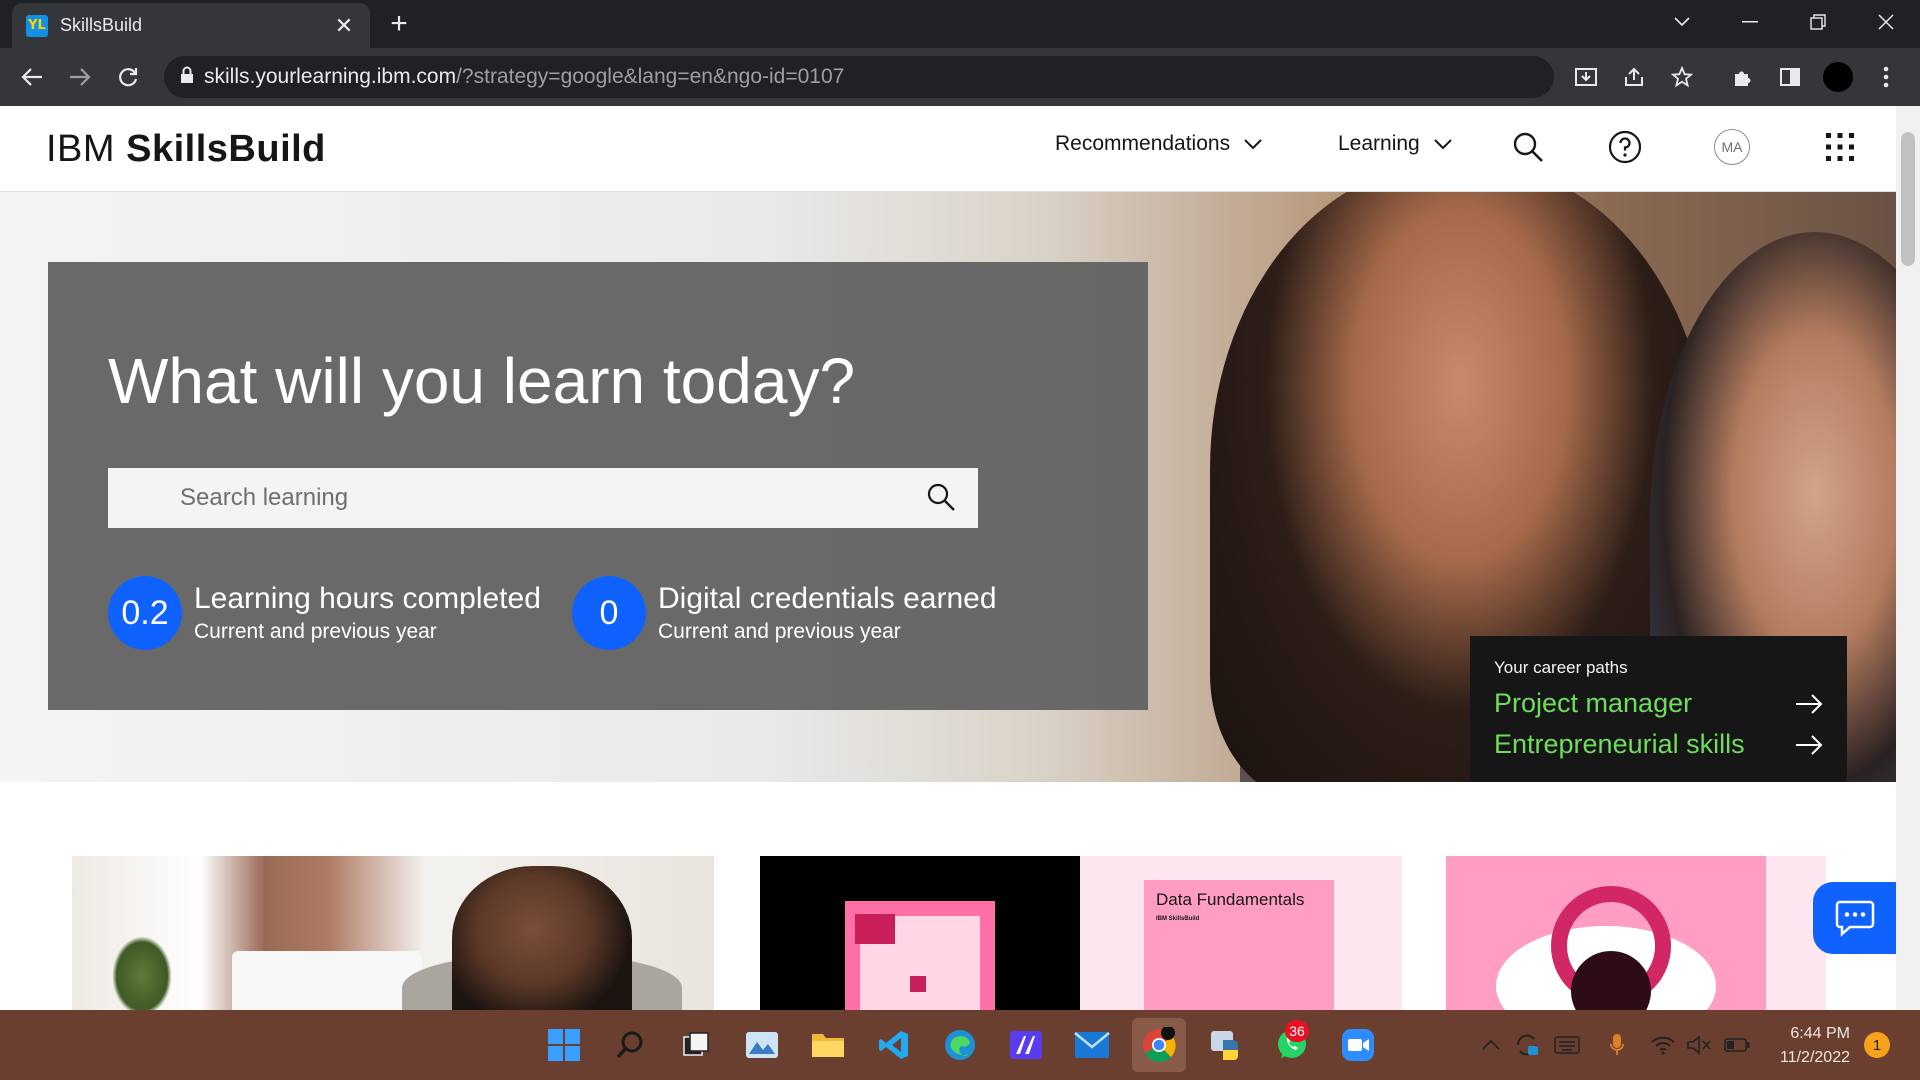 The width and height of the screenshot is (1920, 1080). I want to click on close-tab-icon: ✕, so click(344, 26).